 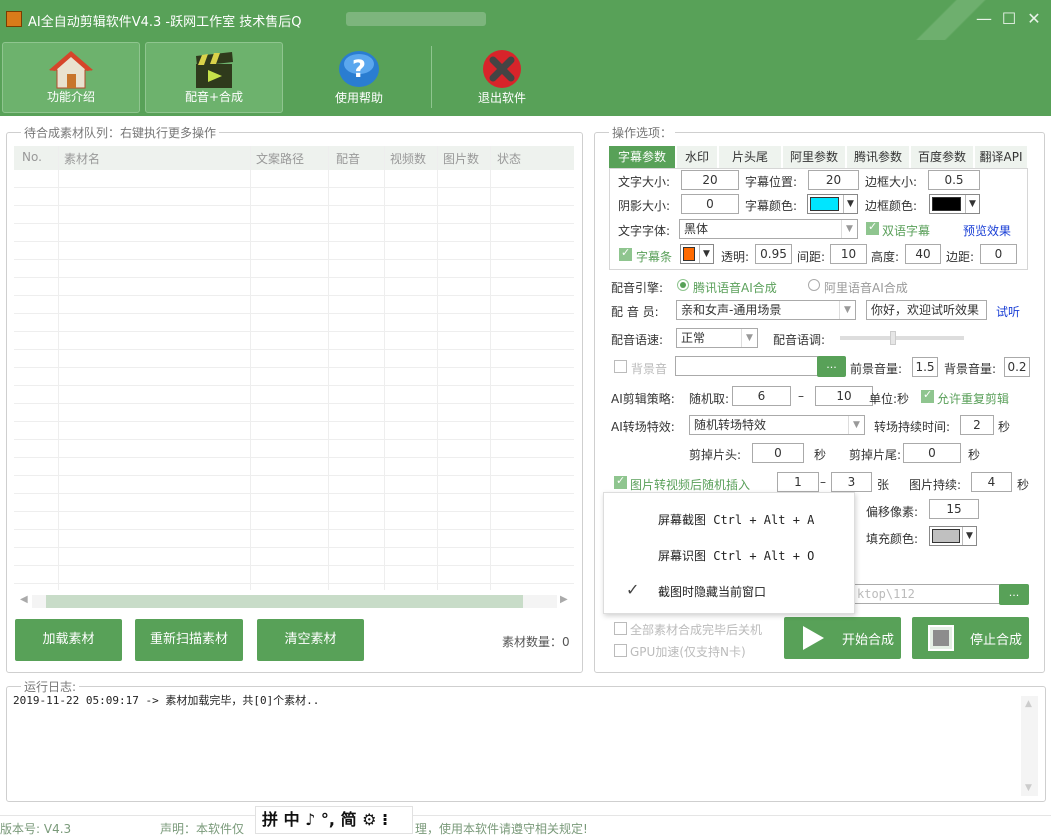 What do you see at coordinates (768, 229) in the screenshot?
I see `font-family-select: 黑体 ▼` at bounding box center [768, 229].